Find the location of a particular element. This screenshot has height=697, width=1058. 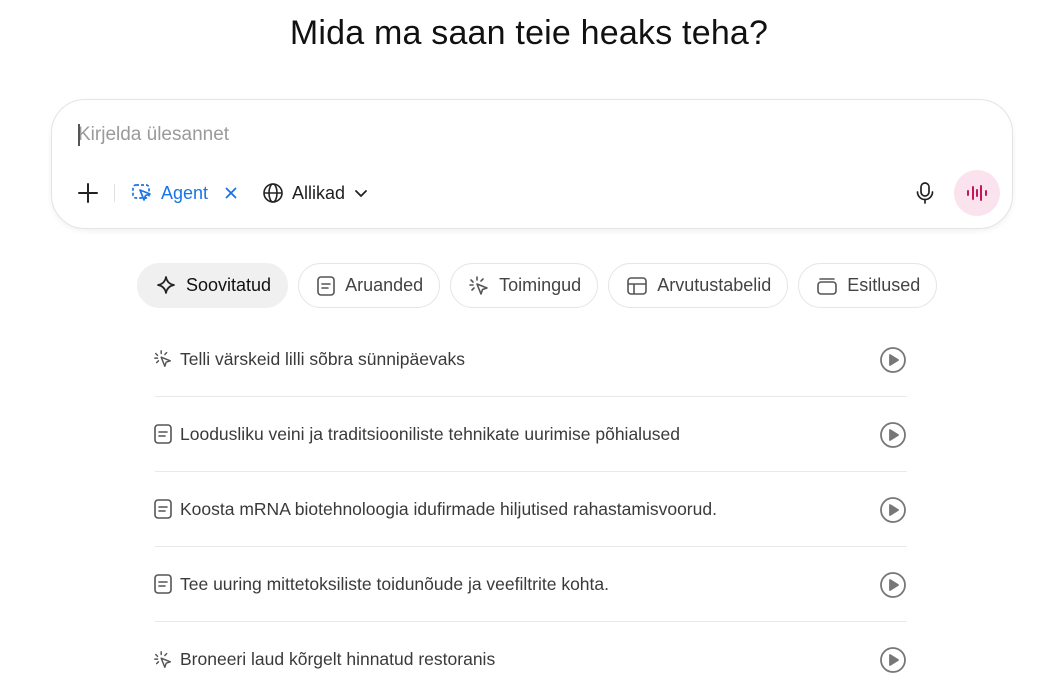

tab-arvutustabelid: Arvutustabelid is located at coordinates (698, 285).